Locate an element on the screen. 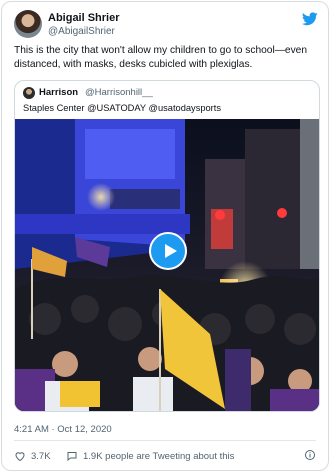  author-avatar is located at coordinates (28, 24).